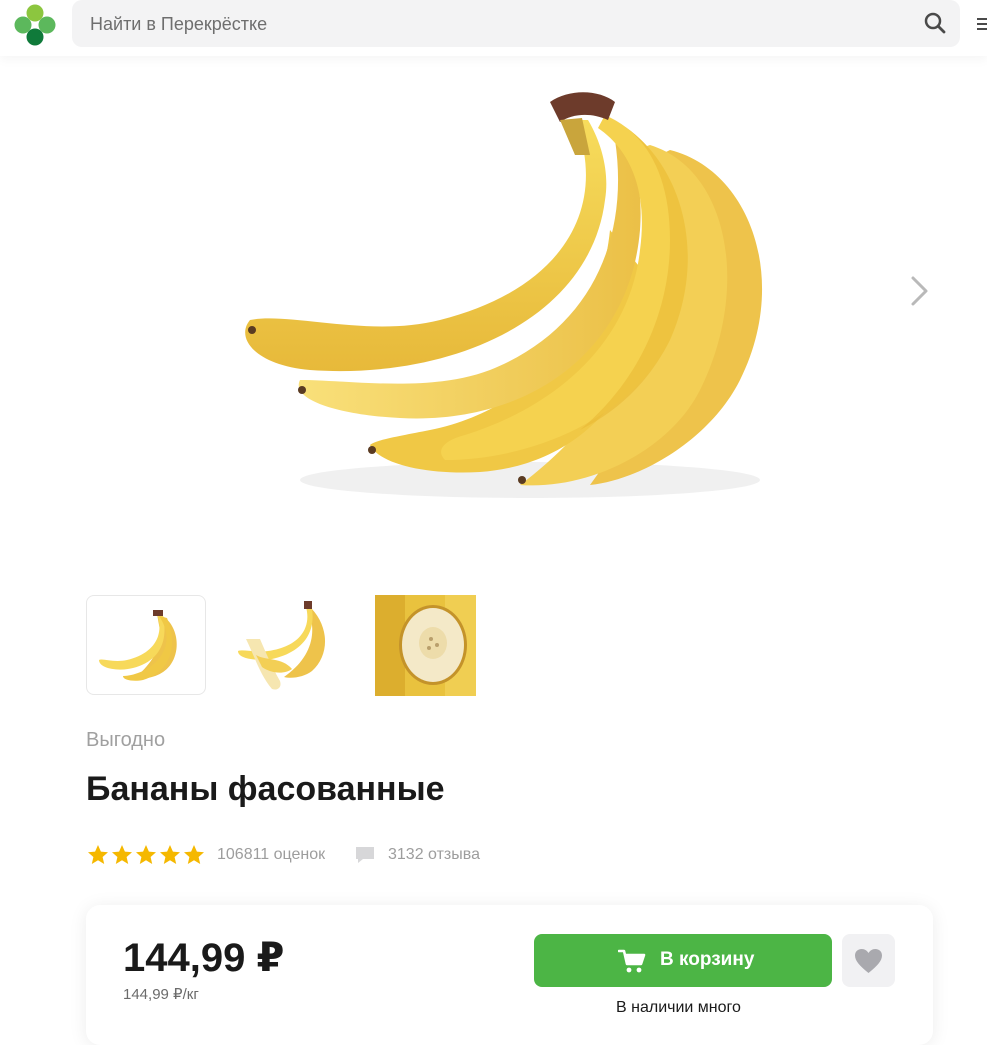 This screenshot has width=987, height=1045. I want to click on unit-price: 144,99 ₽/кг, so click(161, 994).